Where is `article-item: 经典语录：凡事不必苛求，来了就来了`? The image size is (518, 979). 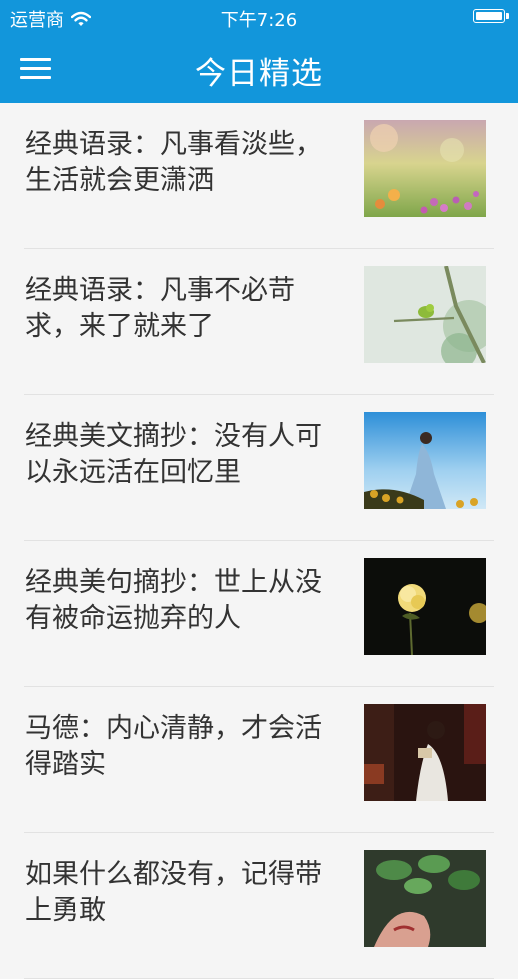 article-item: 经典语录：凡事不必苛求，来了就来了 is located at coordinates (259, 322).